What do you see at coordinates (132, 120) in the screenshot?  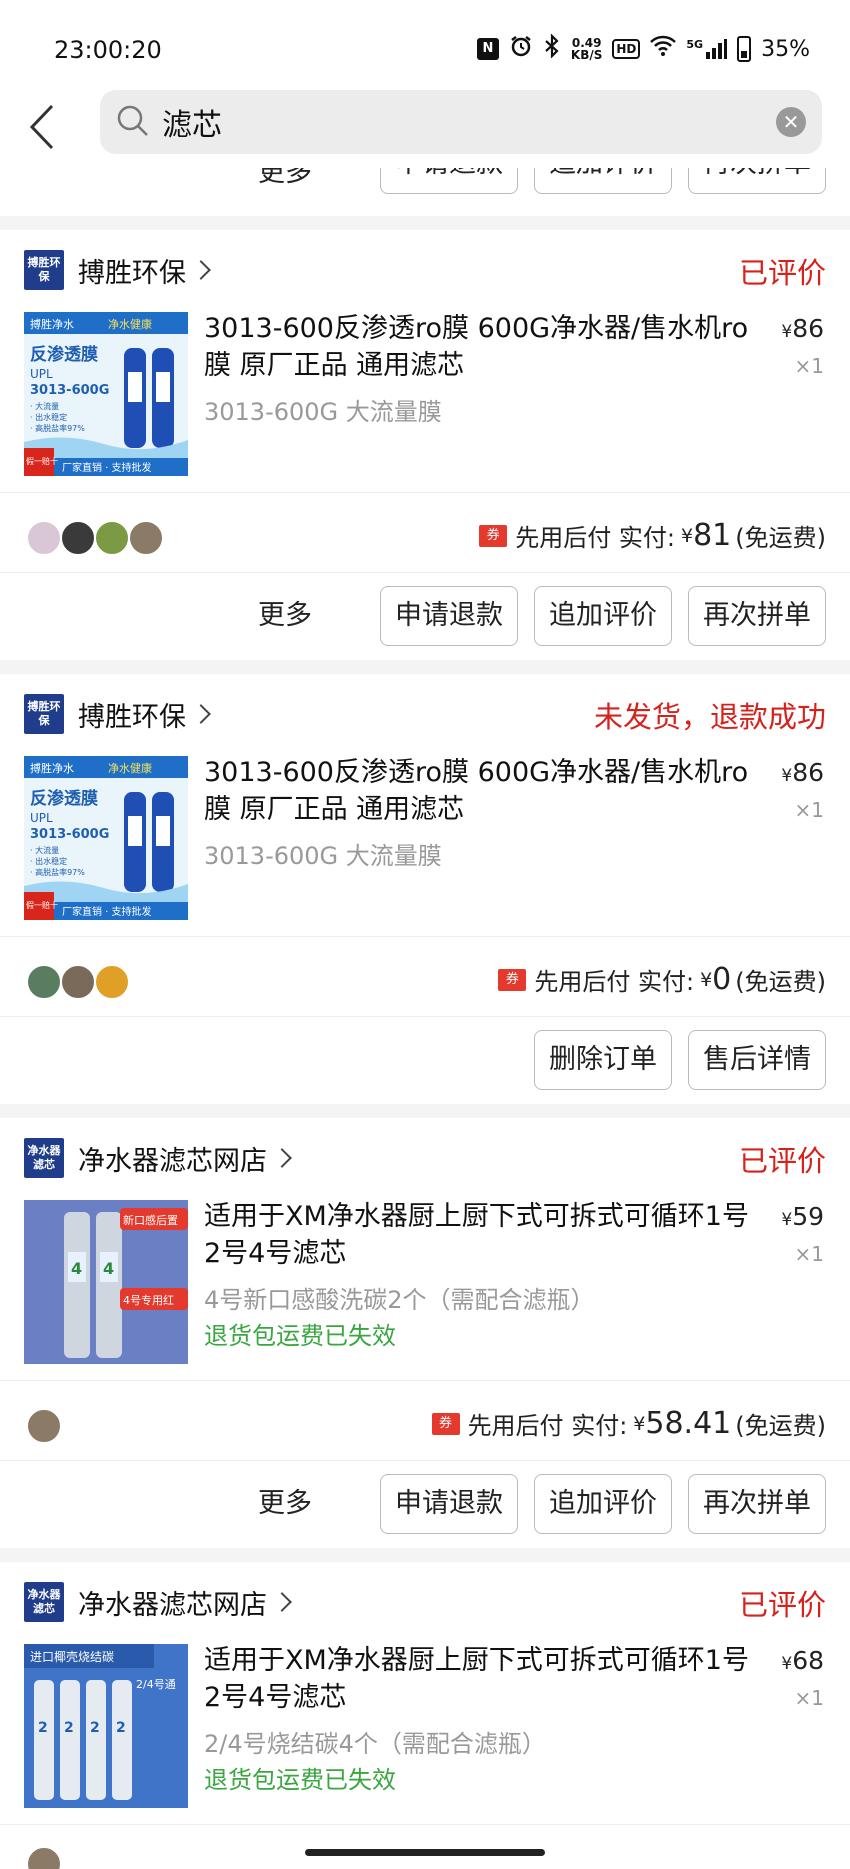 I see `search-icon` at bounding box center [132, 120].